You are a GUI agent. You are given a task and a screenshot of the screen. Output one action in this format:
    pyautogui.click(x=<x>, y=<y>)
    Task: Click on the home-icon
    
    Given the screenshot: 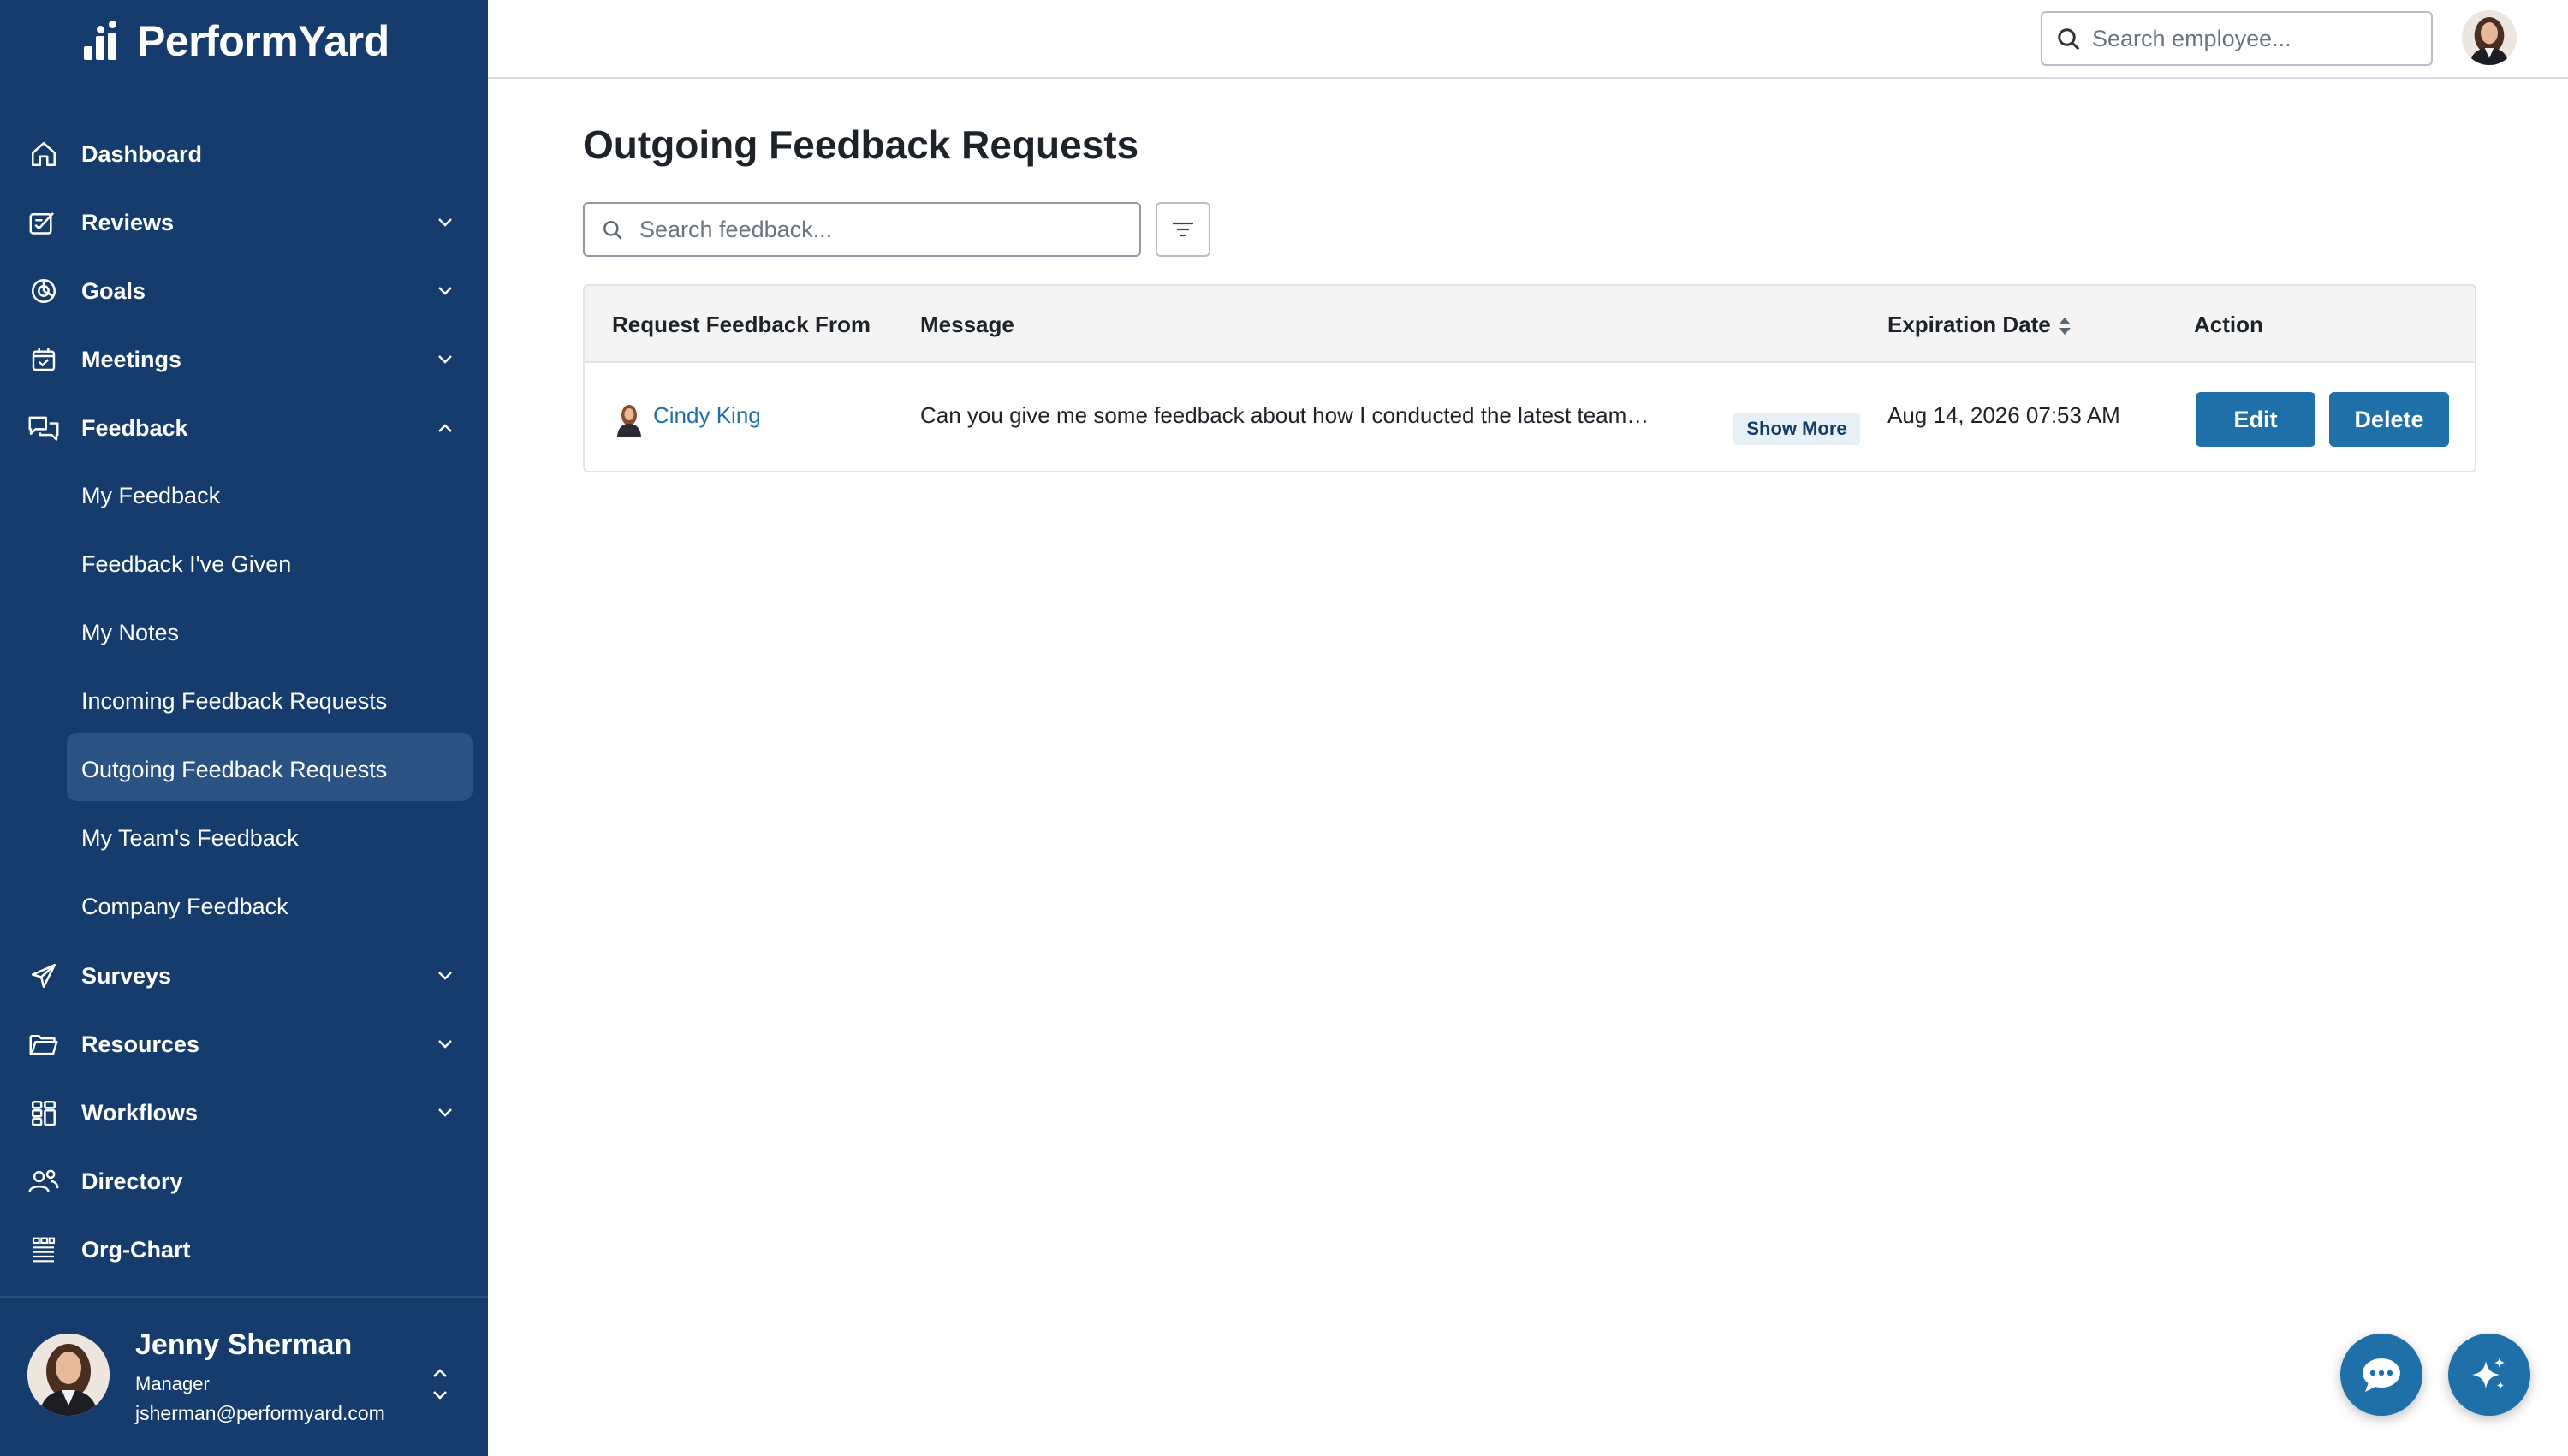 What is the action you would take?
    pyautogui.click(x=43, y=154)
    